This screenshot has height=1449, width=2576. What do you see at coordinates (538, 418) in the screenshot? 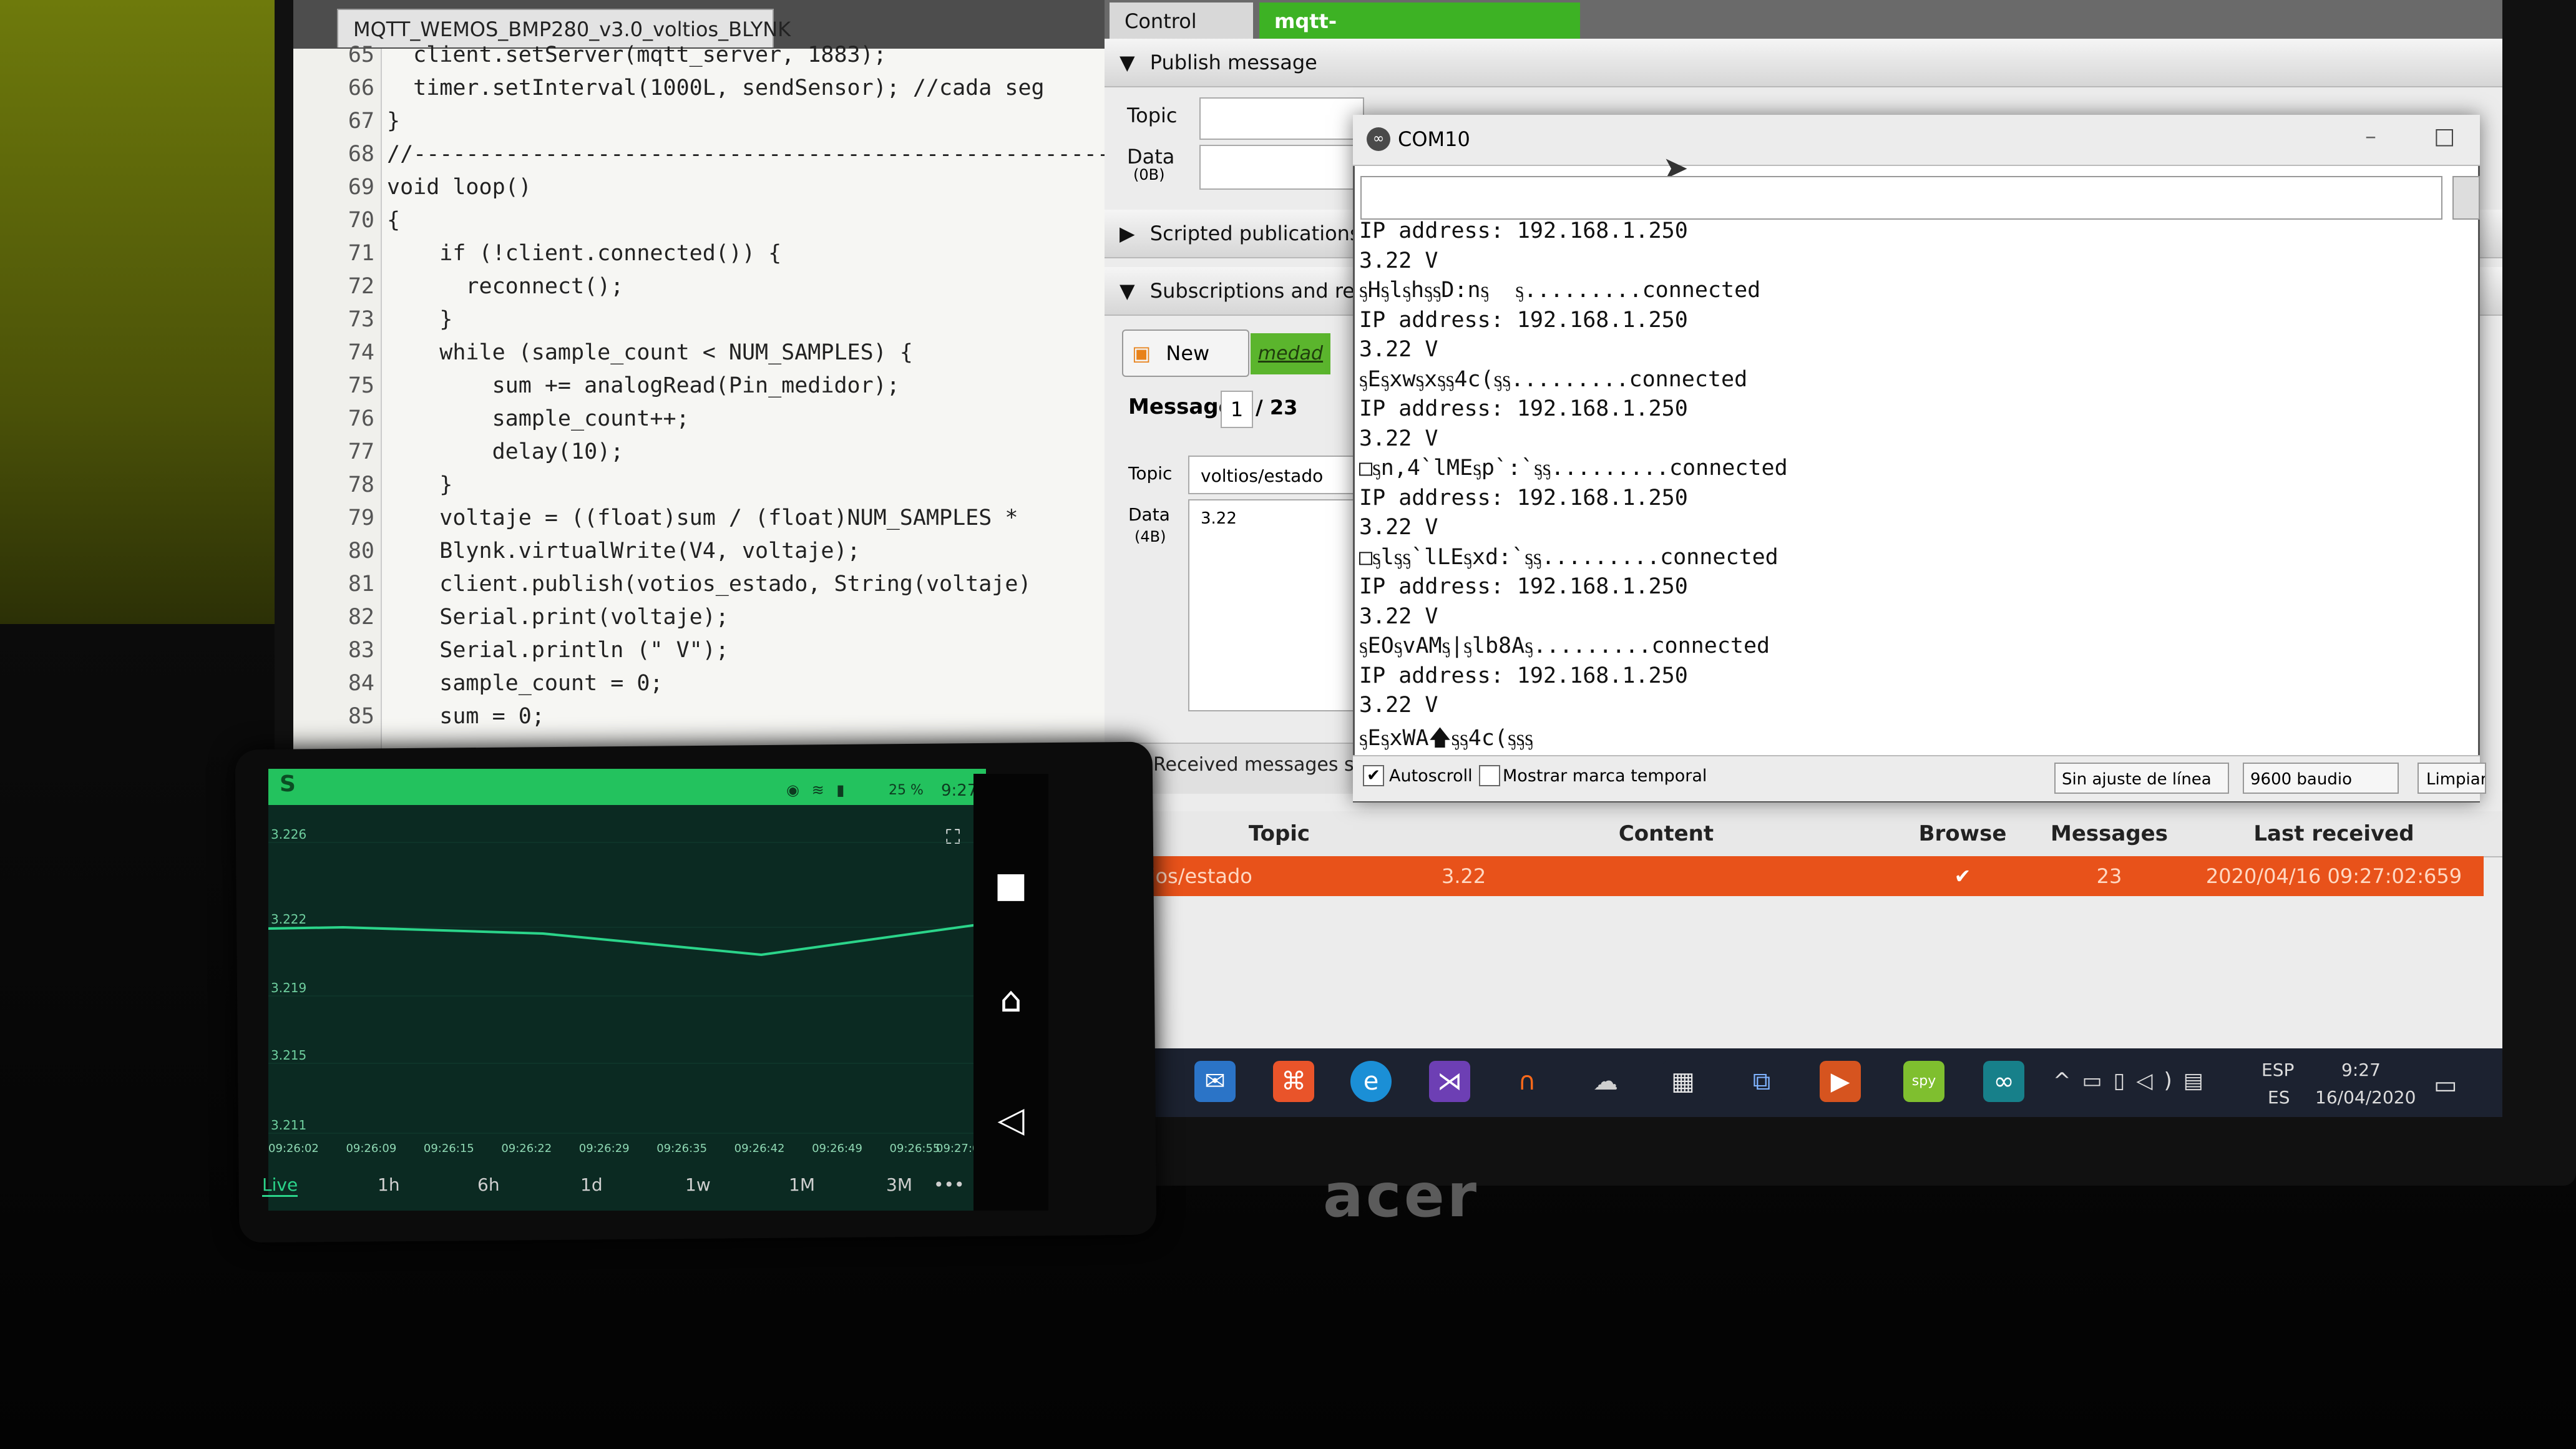
I see `code-line: sample_count++;` at bounding box center [538, 418].